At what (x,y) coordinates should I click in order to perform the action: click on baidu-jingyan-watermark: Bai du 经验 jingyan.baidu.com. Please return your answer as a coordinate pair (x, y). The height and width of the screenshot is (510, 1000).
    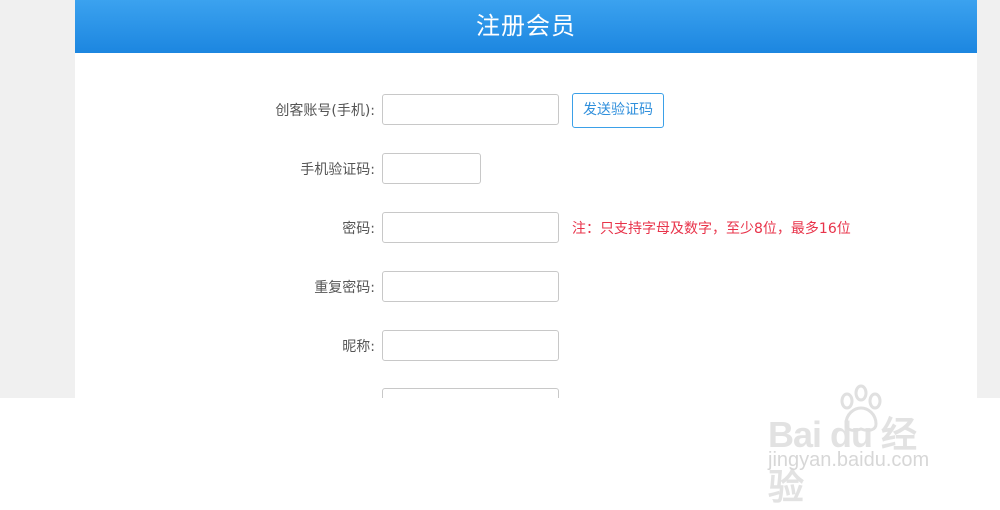
    Looking at the image, I should click on (858, 445).